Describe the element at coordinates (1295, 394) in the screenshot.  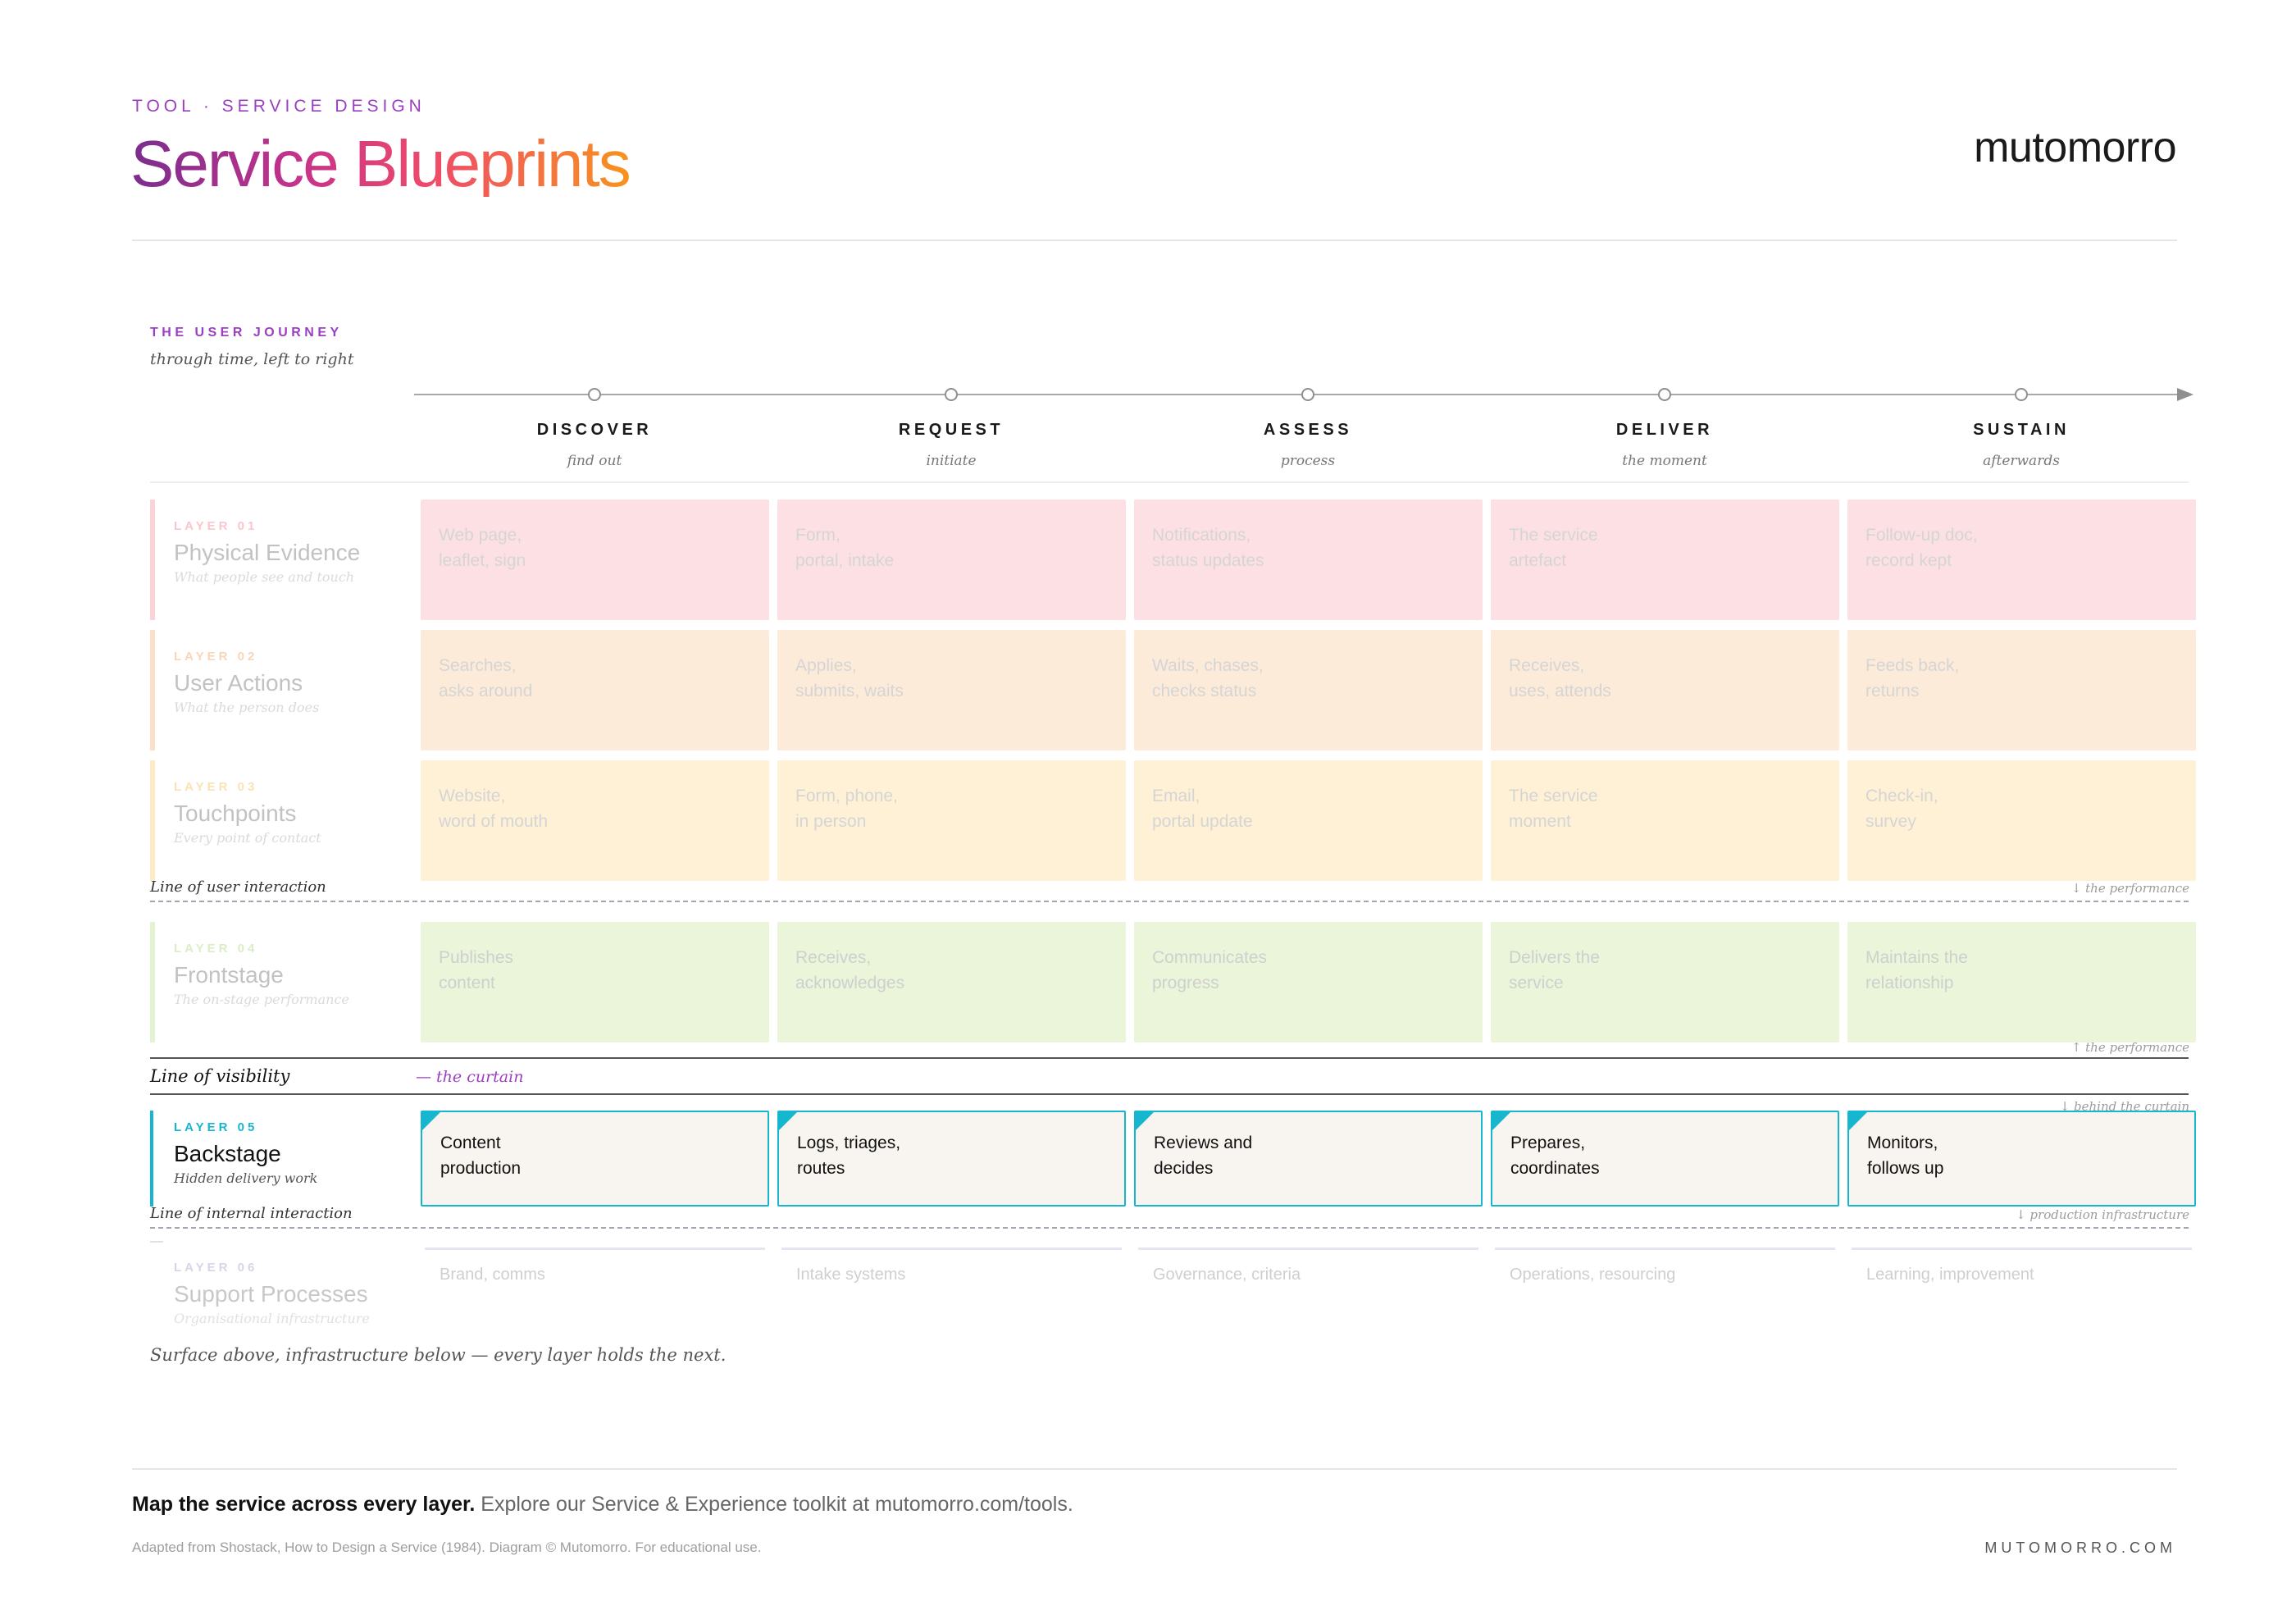
I see `timeline-line` at that location.